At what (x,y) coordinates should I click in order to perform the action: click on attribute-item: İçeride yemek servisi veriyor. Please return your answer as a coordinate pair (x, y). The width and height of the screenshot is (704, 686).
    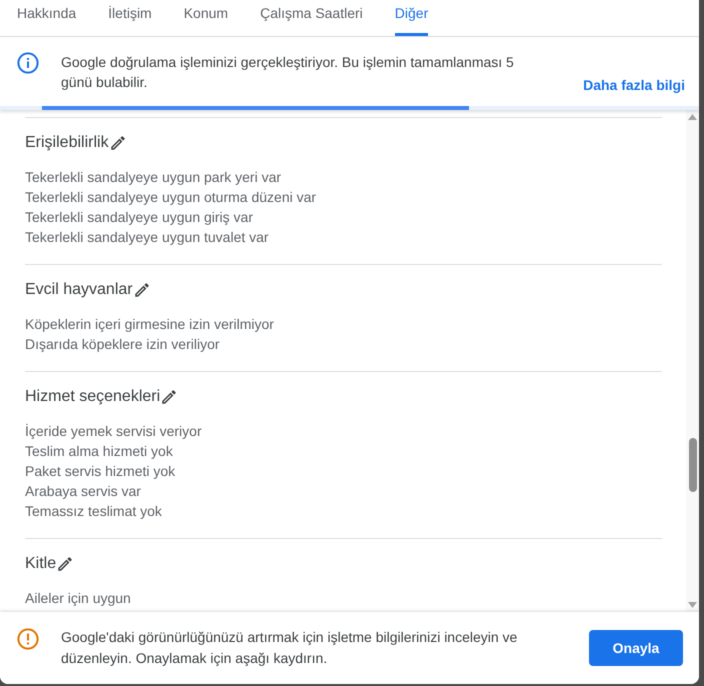
    Looking at the image, I should click on (113, 431).